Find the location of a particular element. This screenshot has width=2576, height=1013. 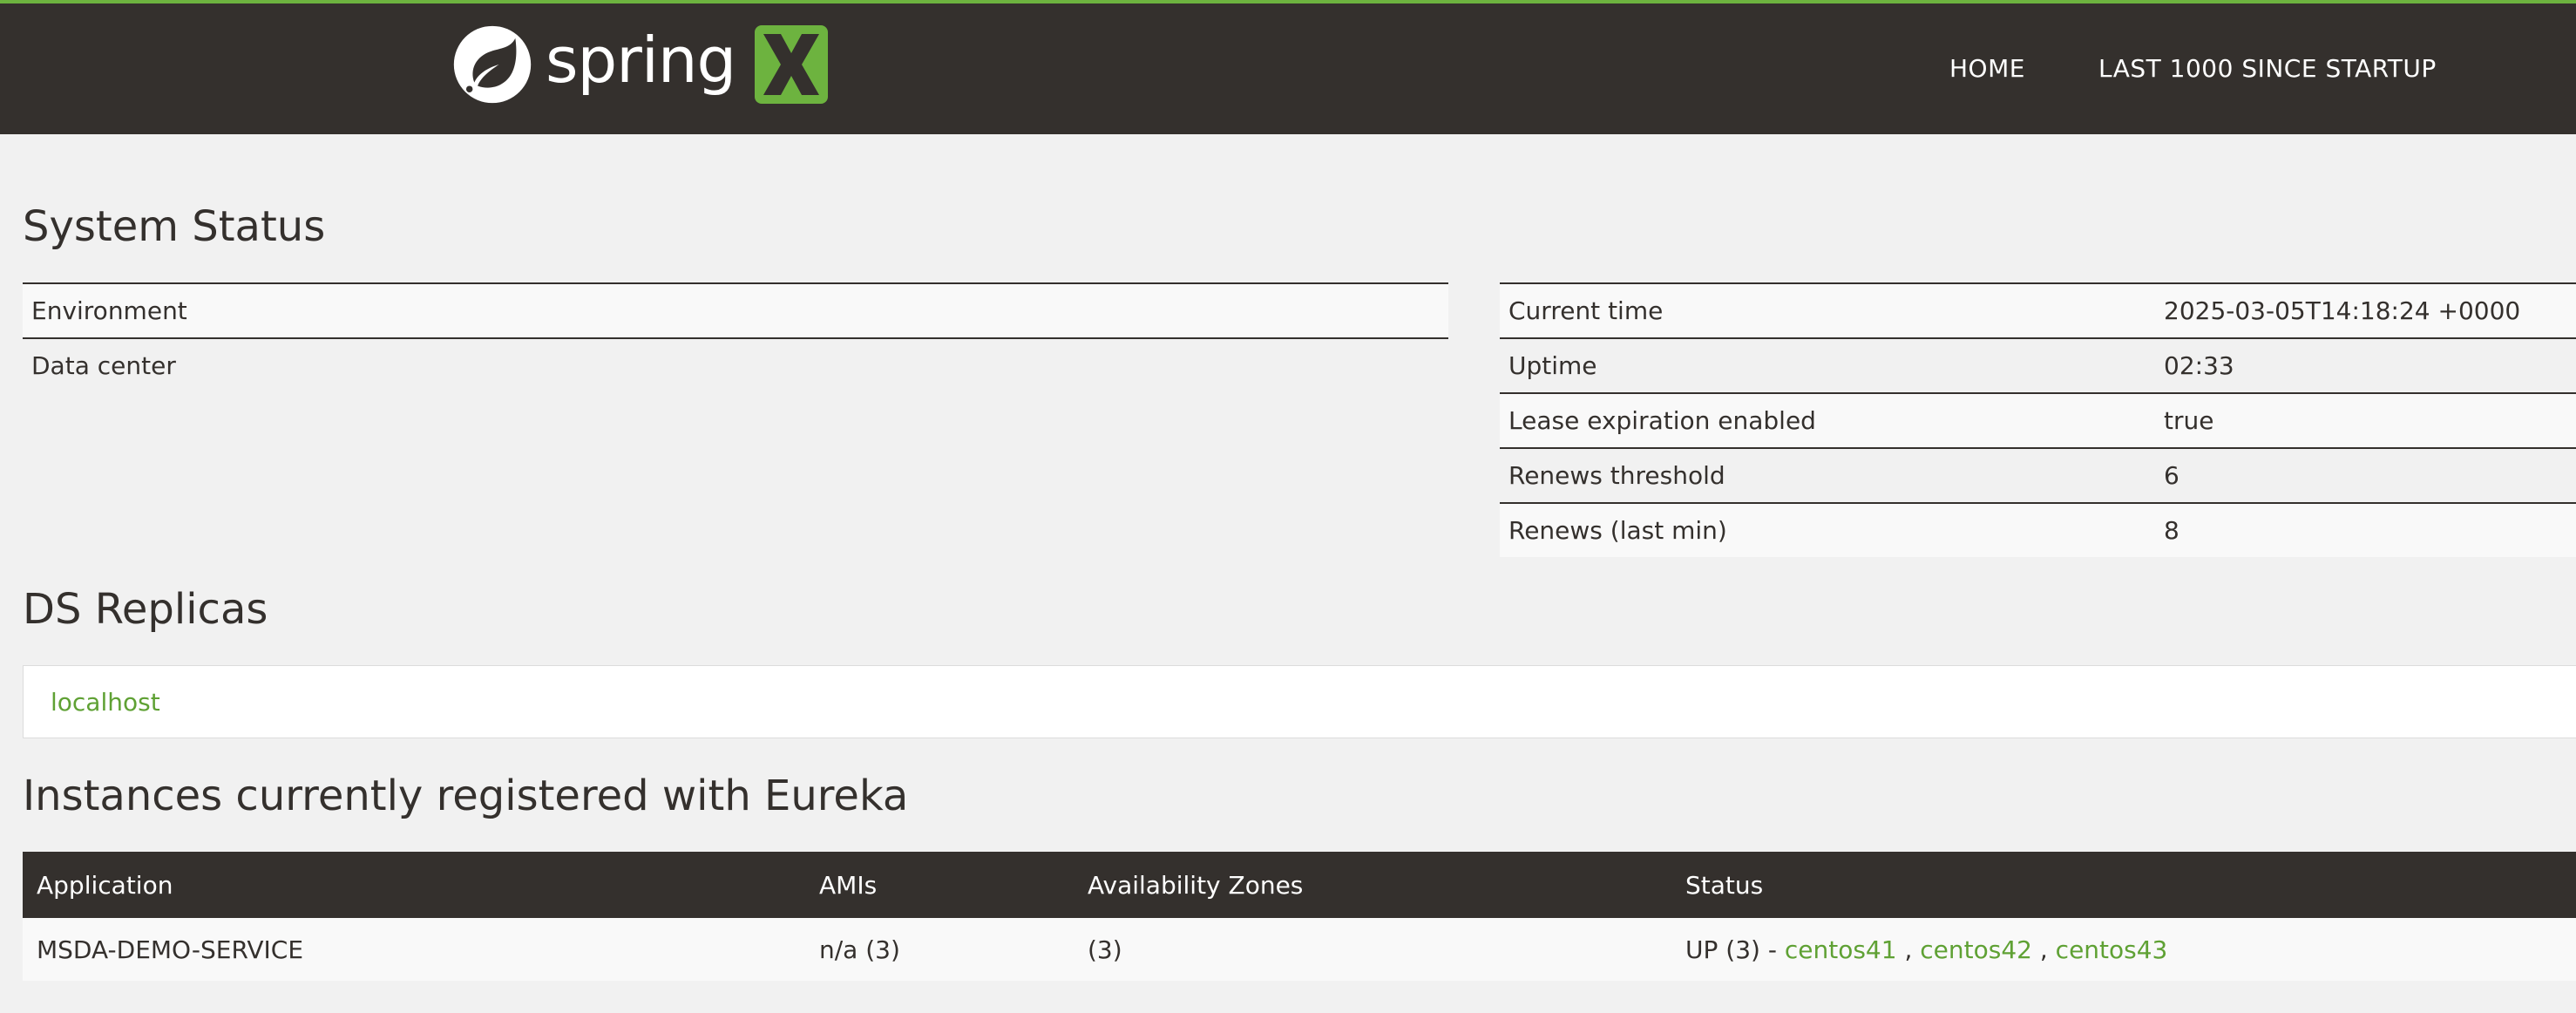

status-value: 02:33 is located at coordinates (2366, 365).